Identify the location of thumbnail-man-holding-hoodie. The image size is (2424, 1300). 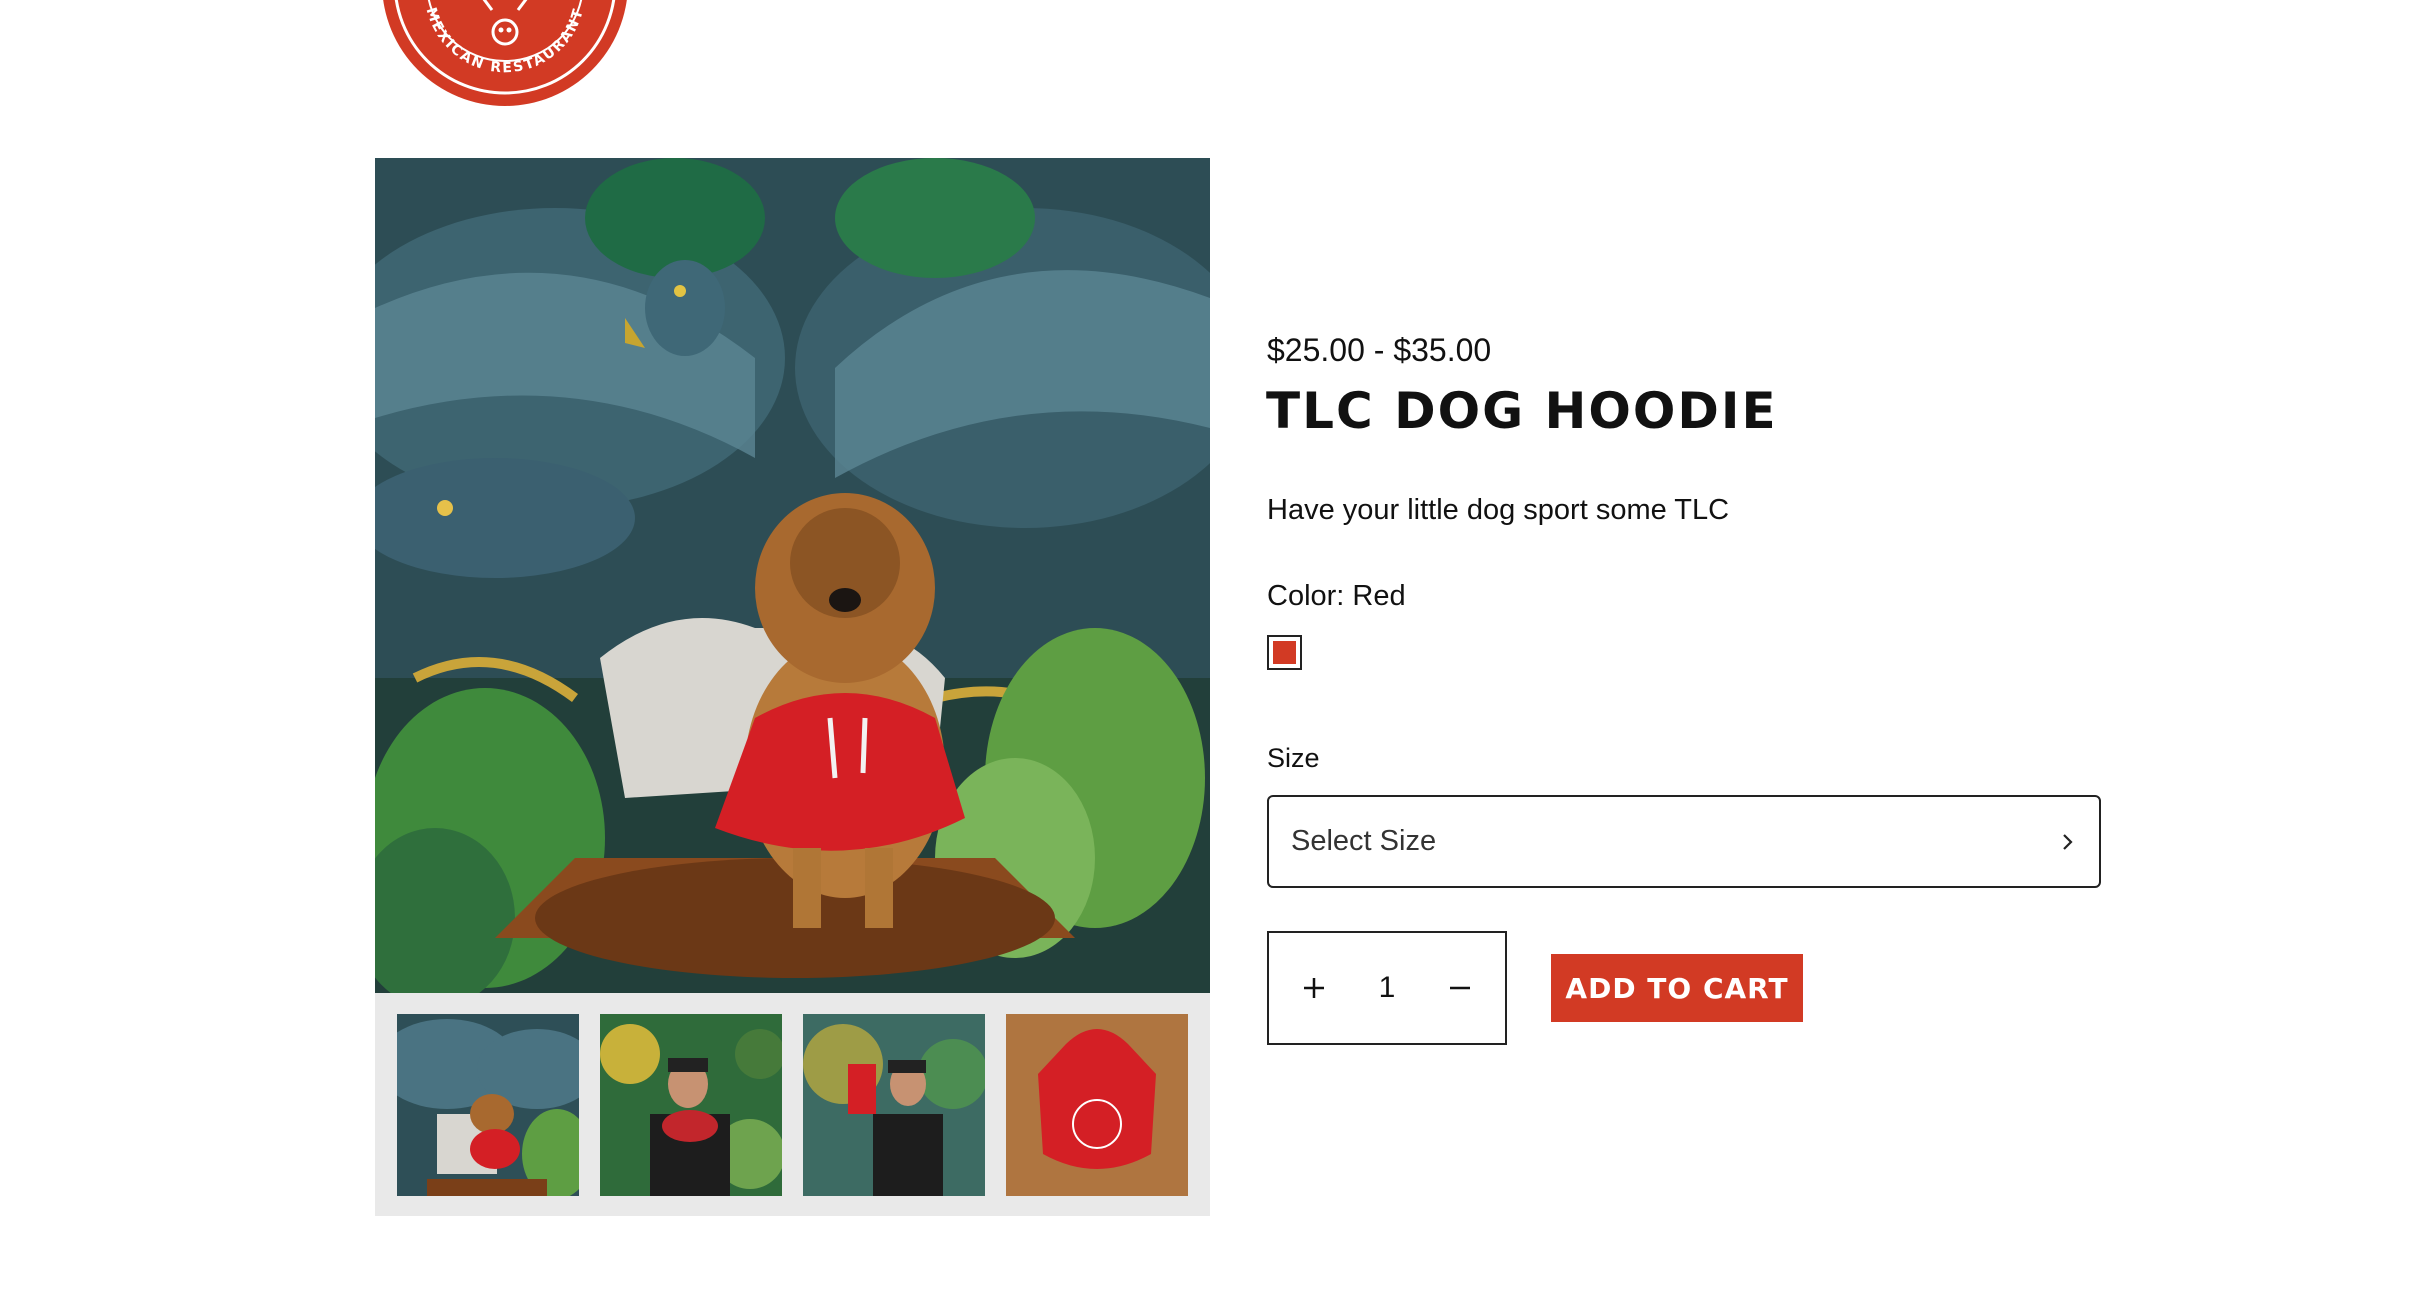
(894, 1105).